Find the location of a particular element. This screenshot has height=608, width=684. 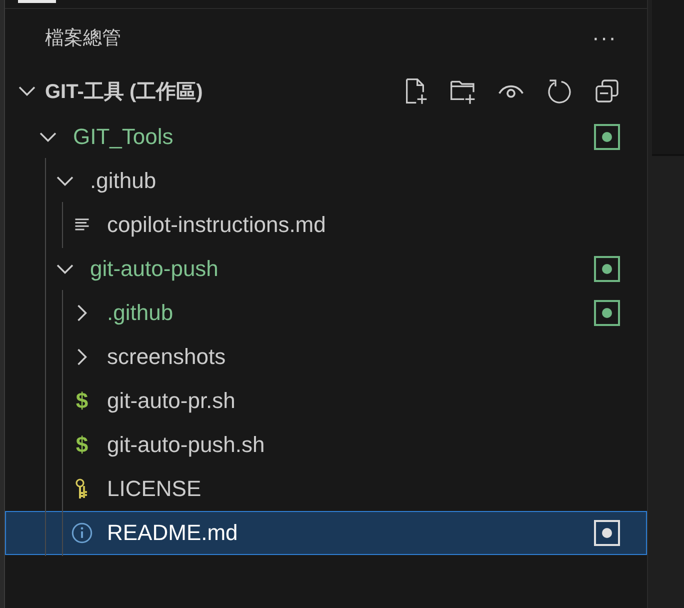

info-icon is located at coordinates (82, 533).